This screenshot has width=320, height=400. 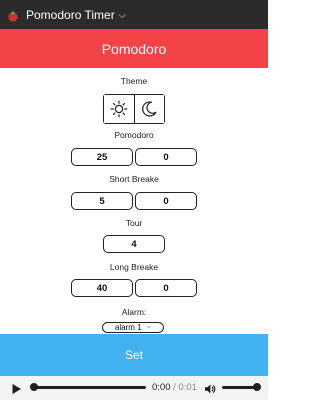 What do you see at coordinates (16, 388) in the screenshot?
I see `play-icon` at bounding box center [16, 388].